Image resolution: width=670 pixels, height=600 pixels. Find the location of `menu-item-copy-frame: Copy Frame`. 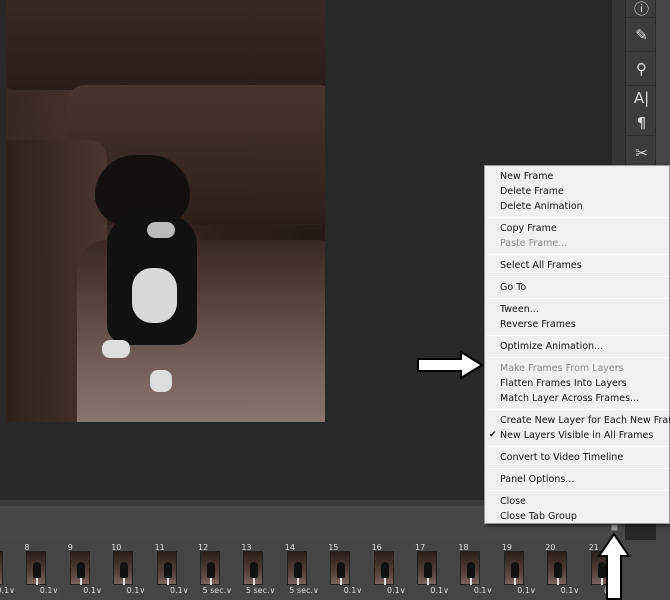

menu-item-copy-frame: Copy Frame is located at coordinates (577, 228).